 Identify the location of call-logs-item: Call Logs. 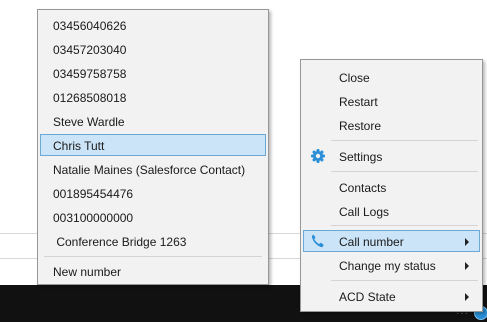
(391, 211).